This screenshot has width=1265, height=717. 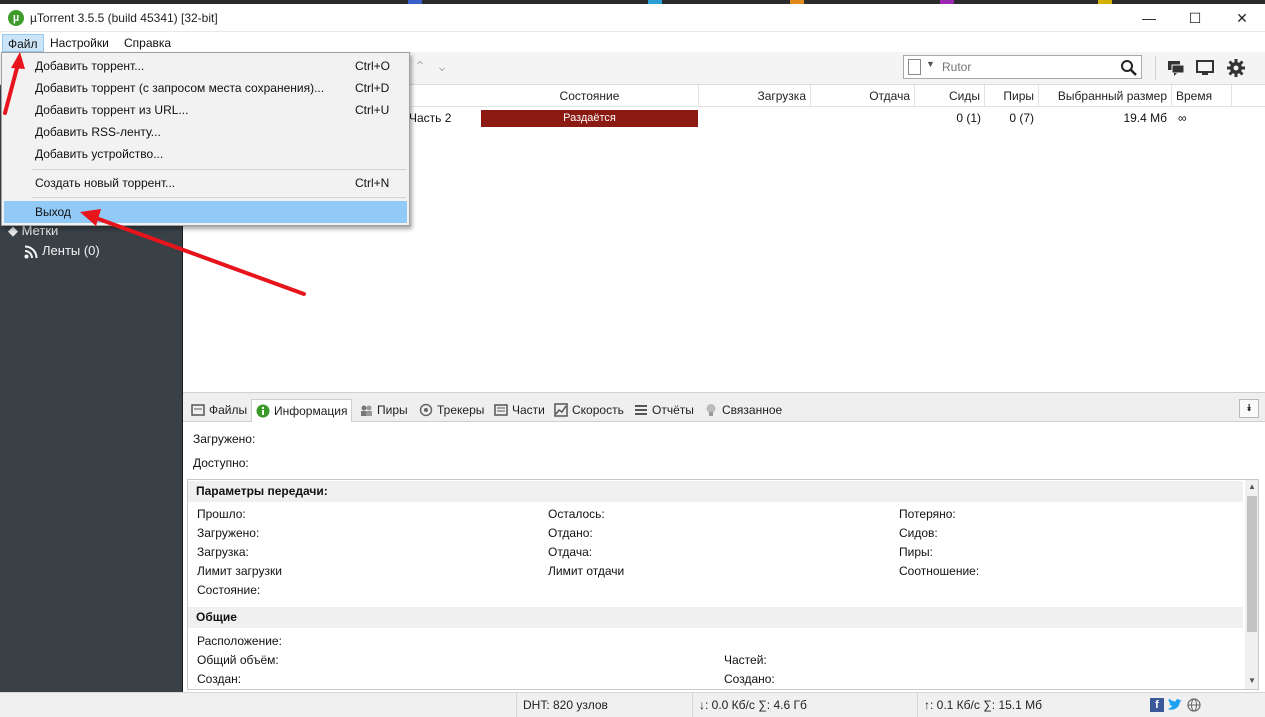 What do you see at coordinates (561, 410) in the screenshot?
I see `speed-graph-icon` at bounding box center [561, 410].